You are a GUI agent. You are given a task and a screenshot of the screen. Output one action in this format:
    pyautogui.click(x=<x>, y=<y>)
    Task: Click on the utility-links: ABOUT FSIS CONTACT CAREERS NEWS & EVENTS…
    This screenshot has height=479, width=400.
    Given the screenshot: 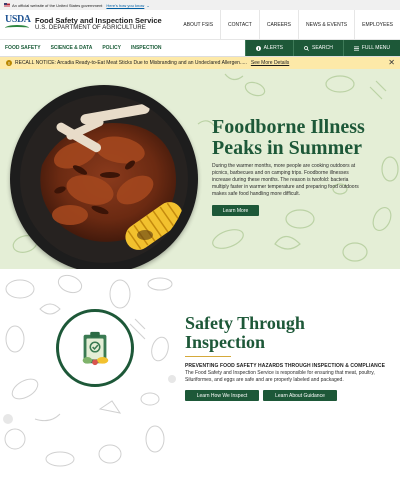 What is the action you would take?
    pyautogui.click(x=288, y=24)
    